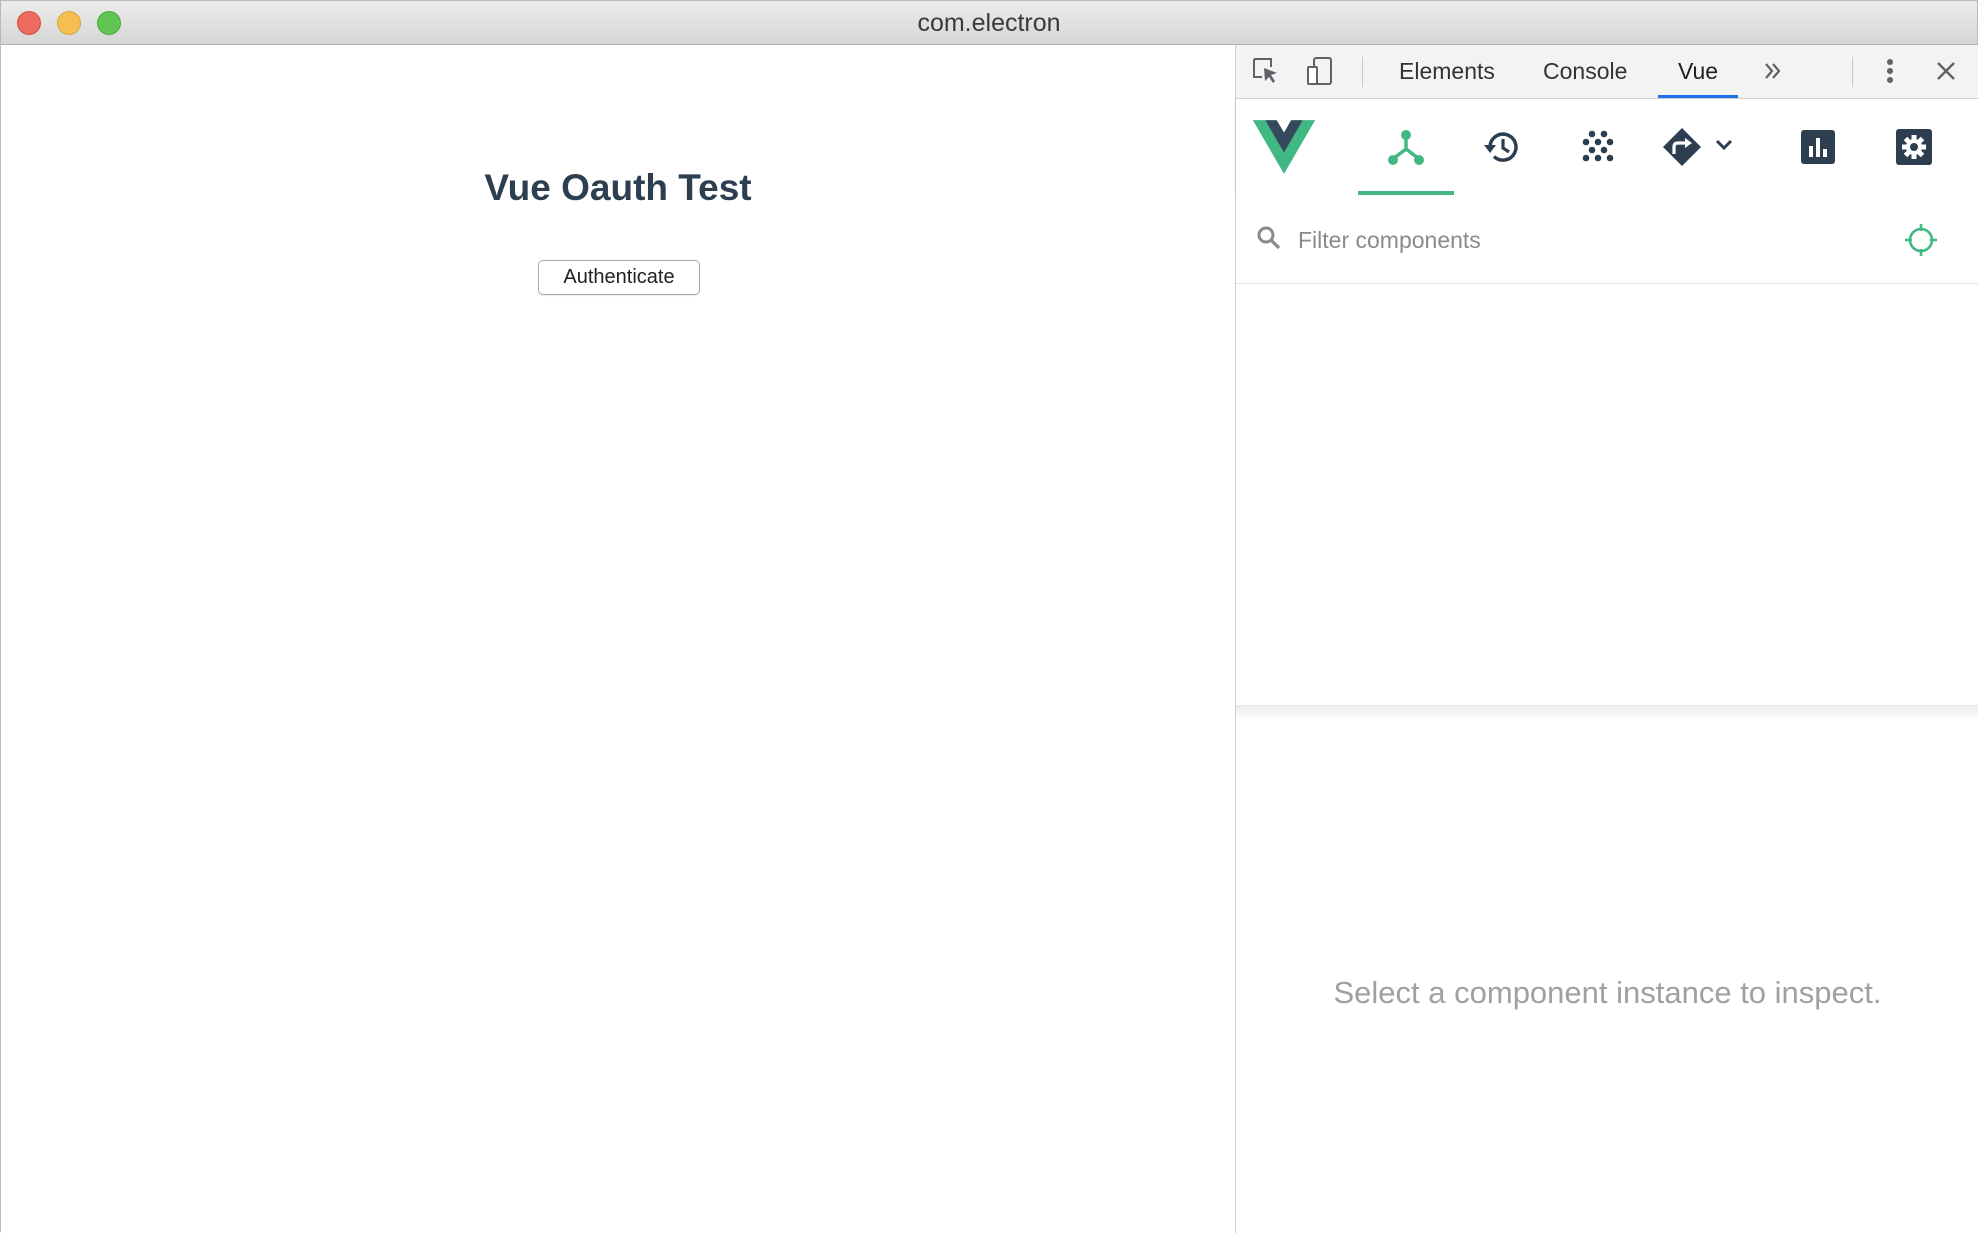  I want to click on device-toolbar-icon, so click(1320, 71).